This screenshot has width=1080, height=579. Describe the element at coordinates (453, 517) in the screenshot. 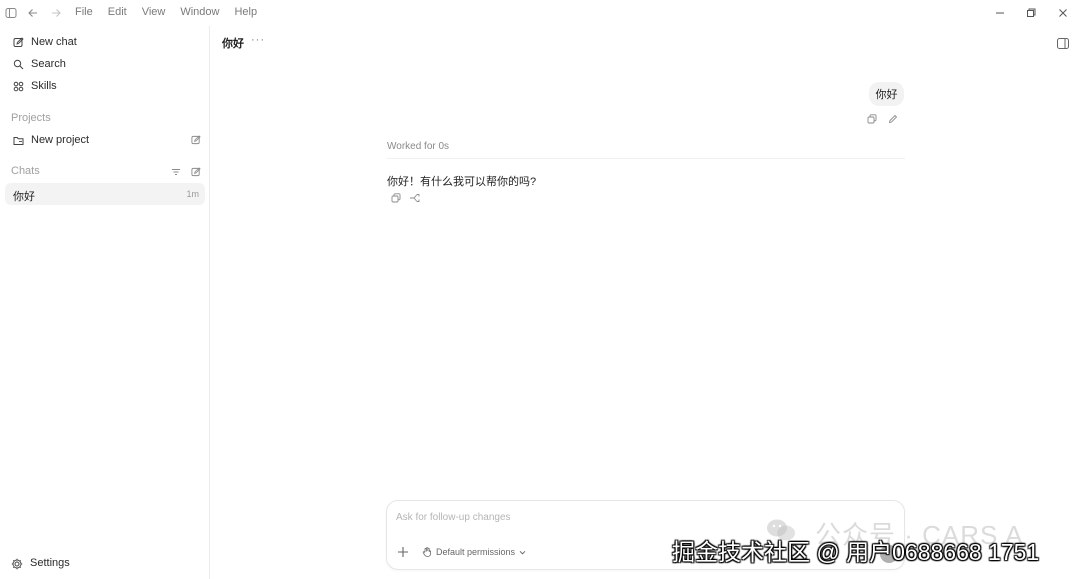

I see `composer-input: Ask for follow-up changes` at that location.